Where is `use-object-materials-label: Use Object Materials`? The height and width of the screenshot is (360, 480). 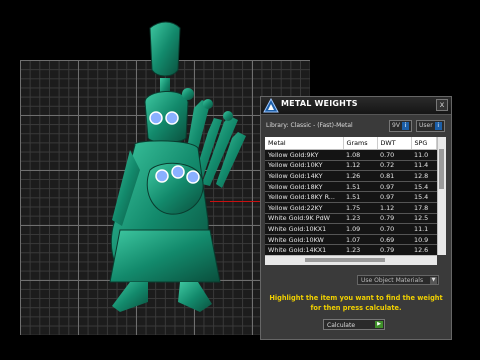 use-object-materials-label: Use Object Materials is located at coordinates (392, 280).